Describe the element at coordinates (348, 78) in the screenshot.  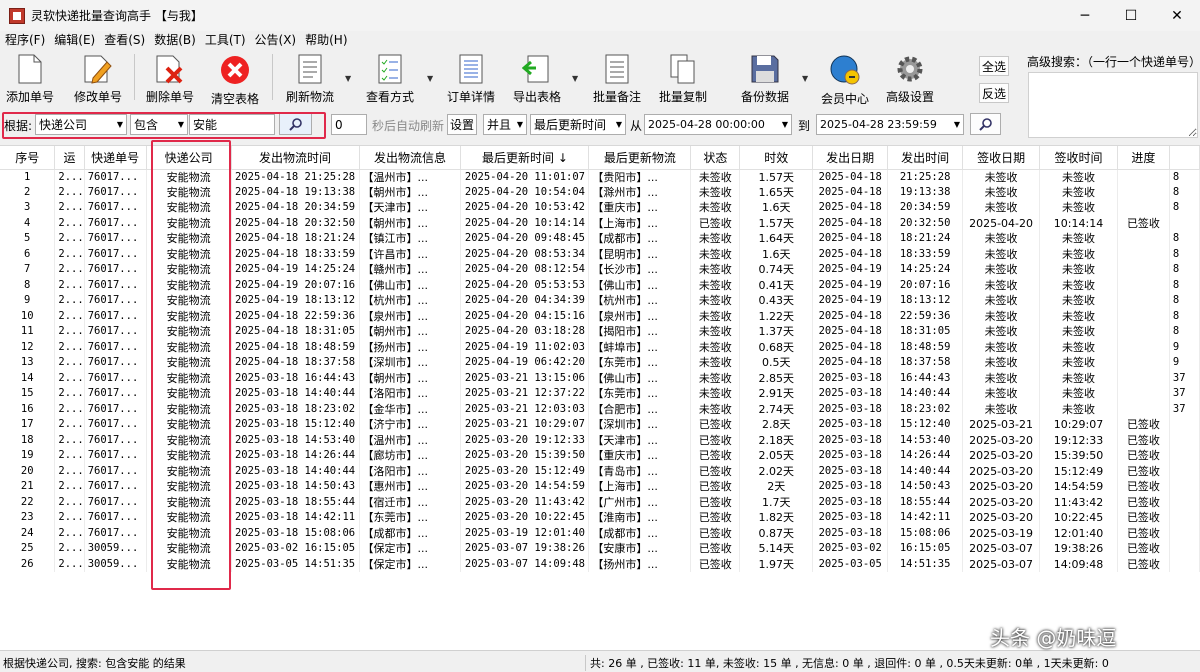
I see `refresh-dropdown-icon: ▼` at that location.